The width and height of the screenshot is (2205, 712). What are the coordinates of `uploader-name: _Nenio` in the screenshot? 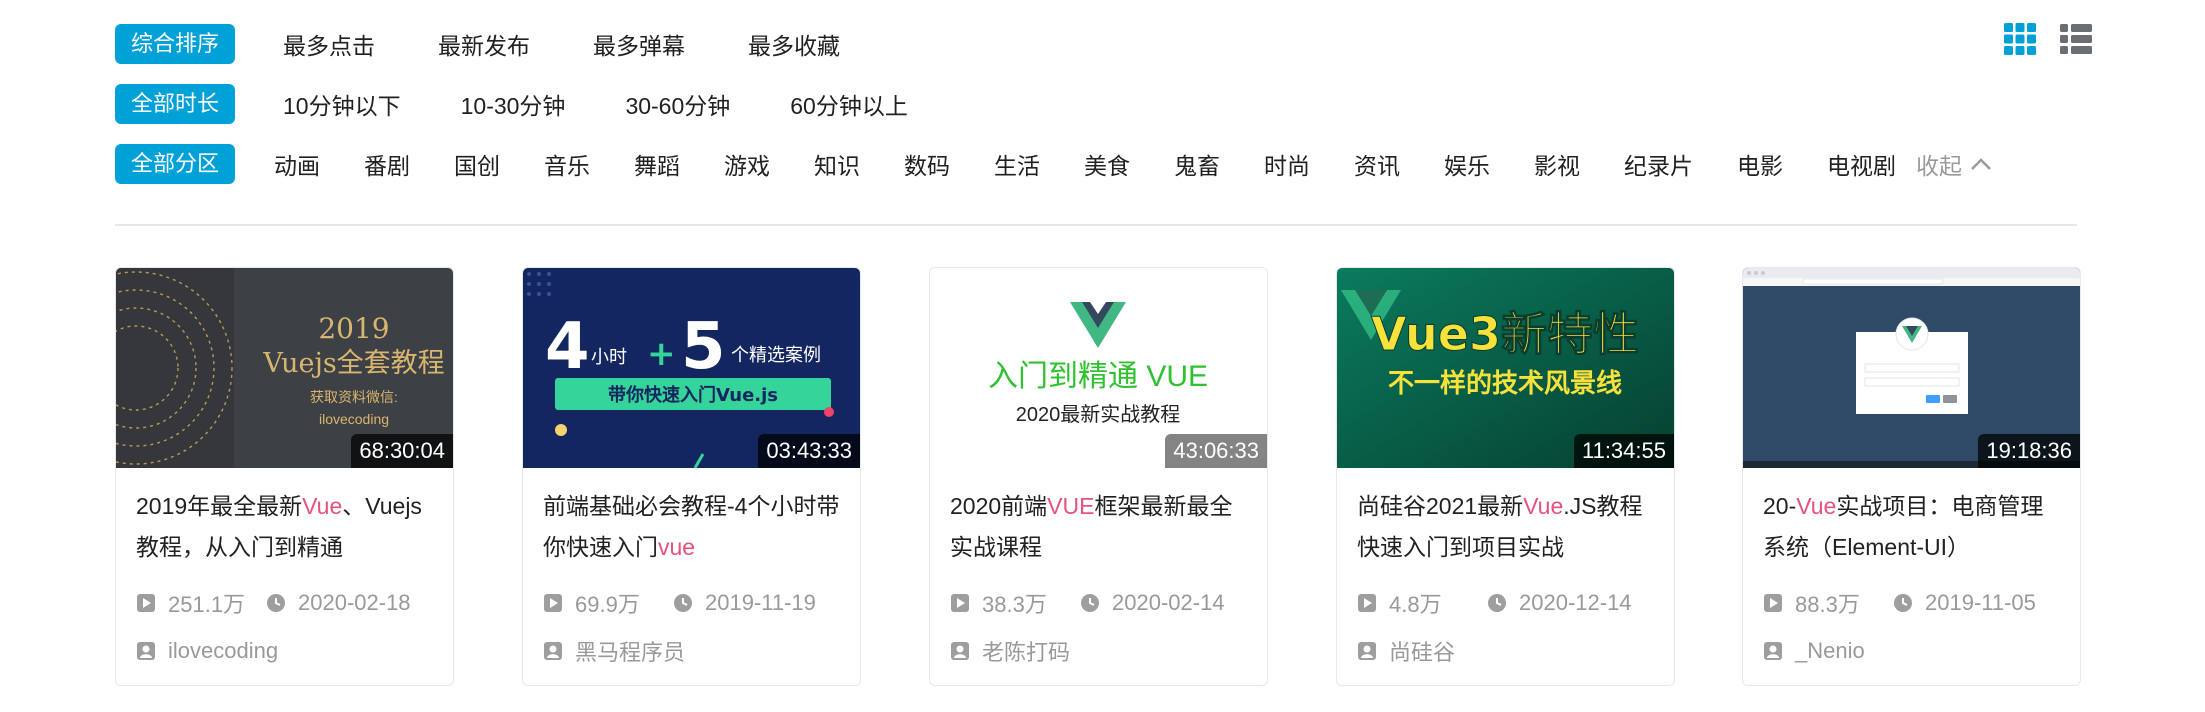 It's located at (1830, 650).